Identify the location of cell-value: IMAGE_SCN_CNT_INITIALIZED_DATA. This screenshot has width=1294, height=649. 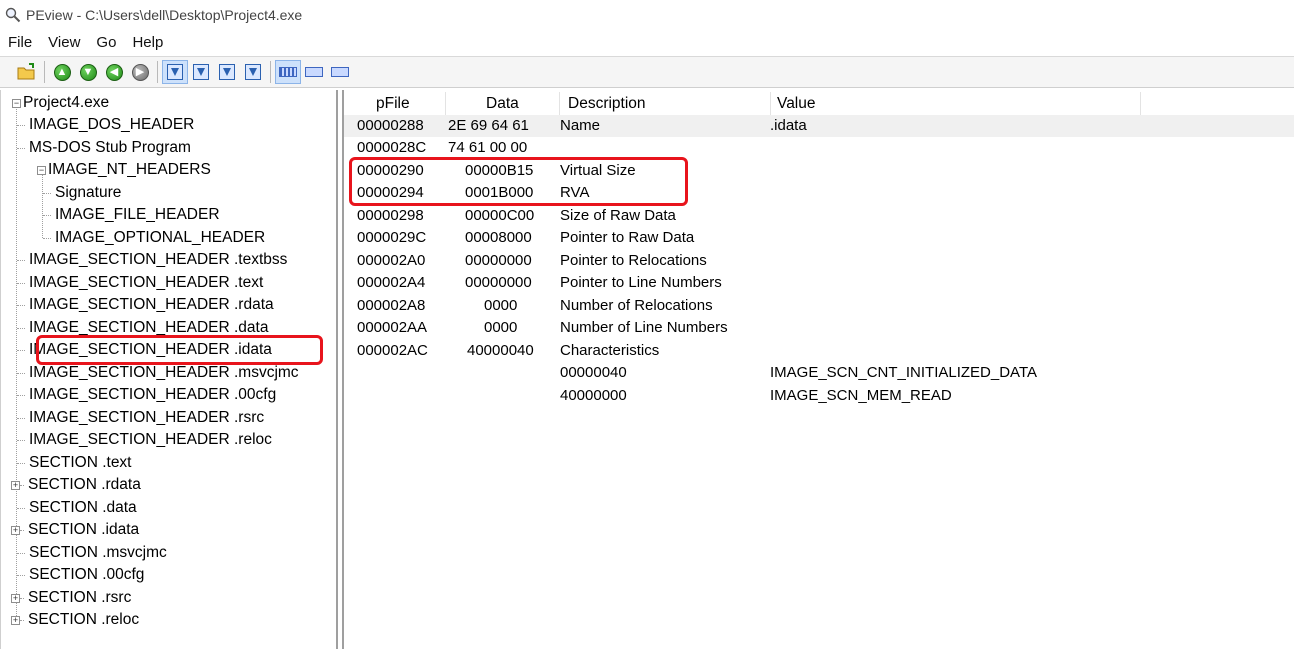
(903, 372).